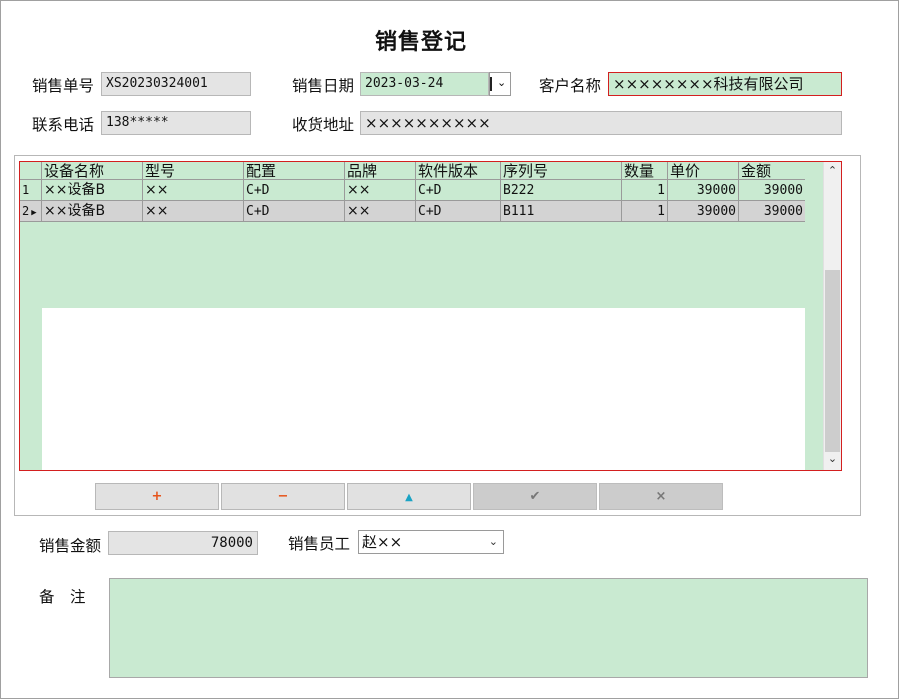 The height and width of the screenshot is (700, 900). What do you see at coordinates (458, 171) in the screenshot?
I see `column-header: 软件版本` at bounding box center [458, 171].